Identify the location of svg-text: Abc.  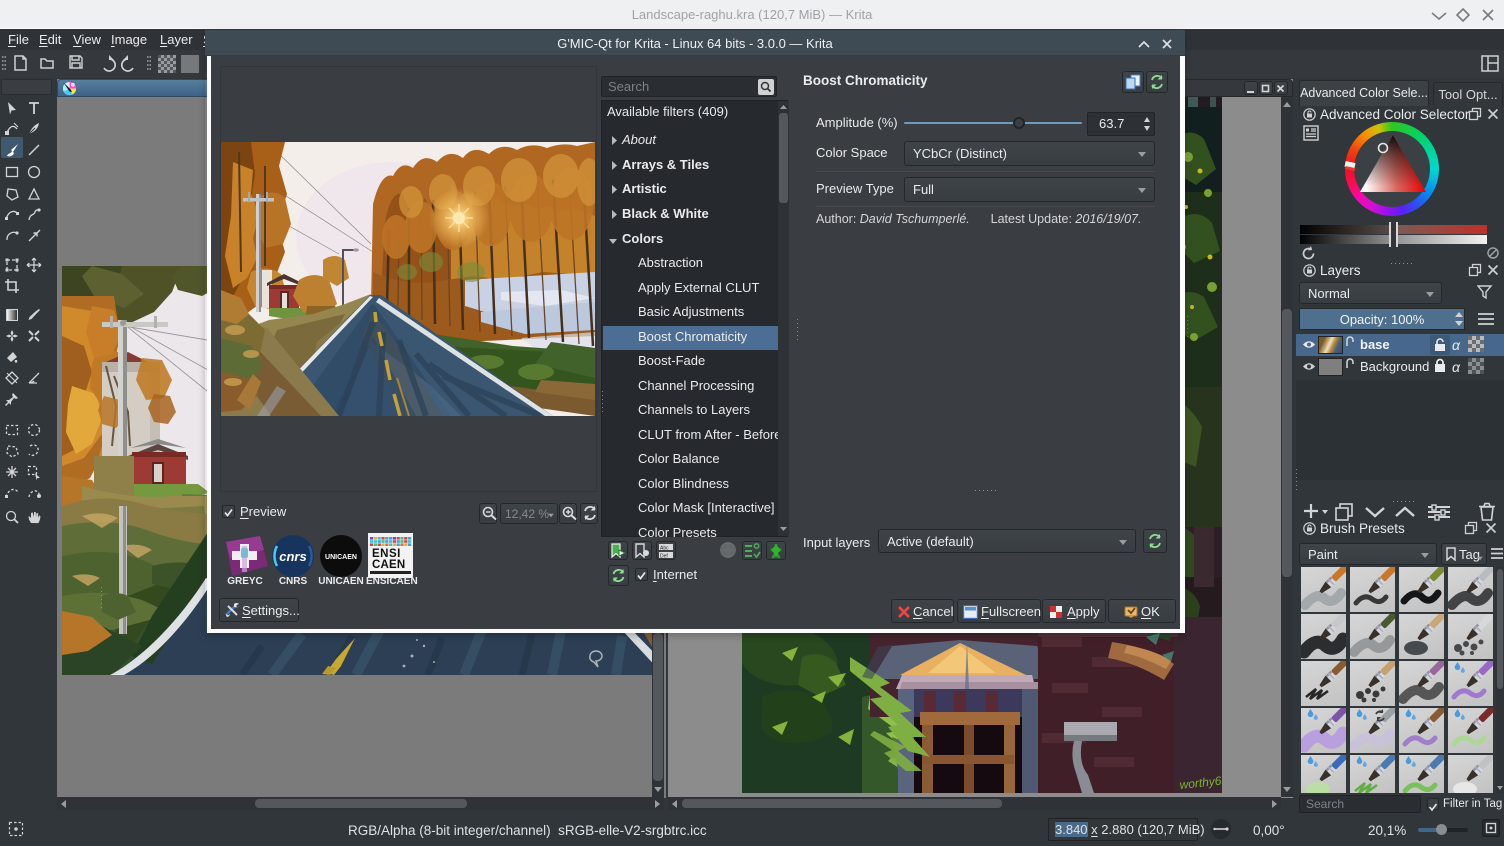
(664, 549).